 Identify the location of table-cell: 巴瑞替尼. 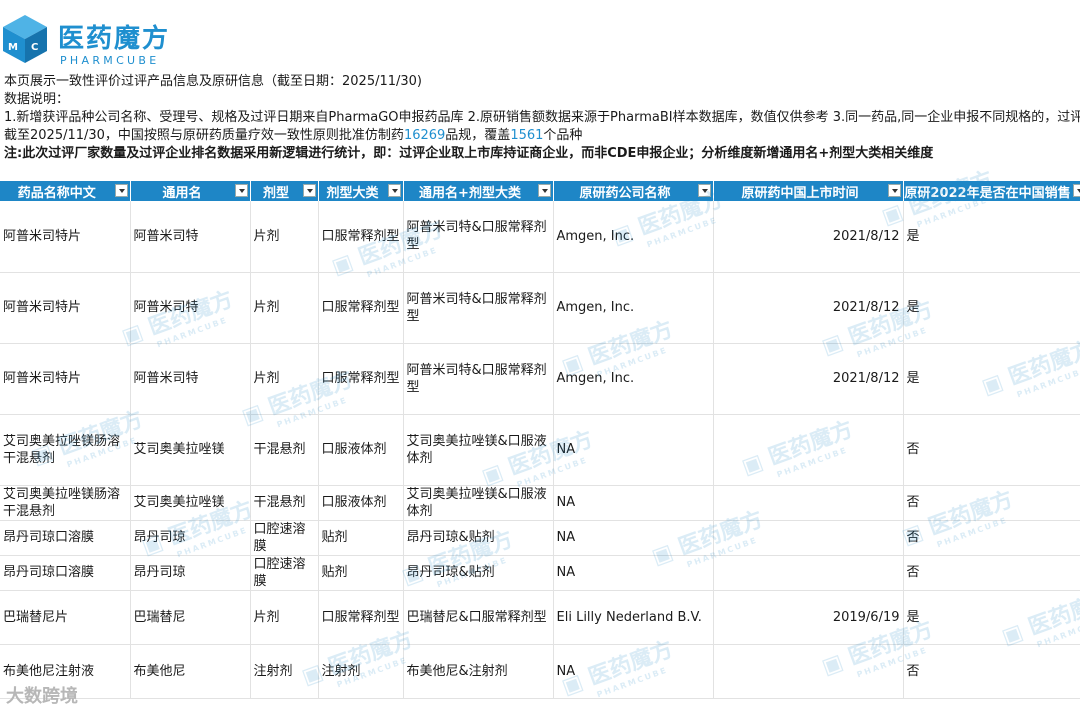
(190, 617).